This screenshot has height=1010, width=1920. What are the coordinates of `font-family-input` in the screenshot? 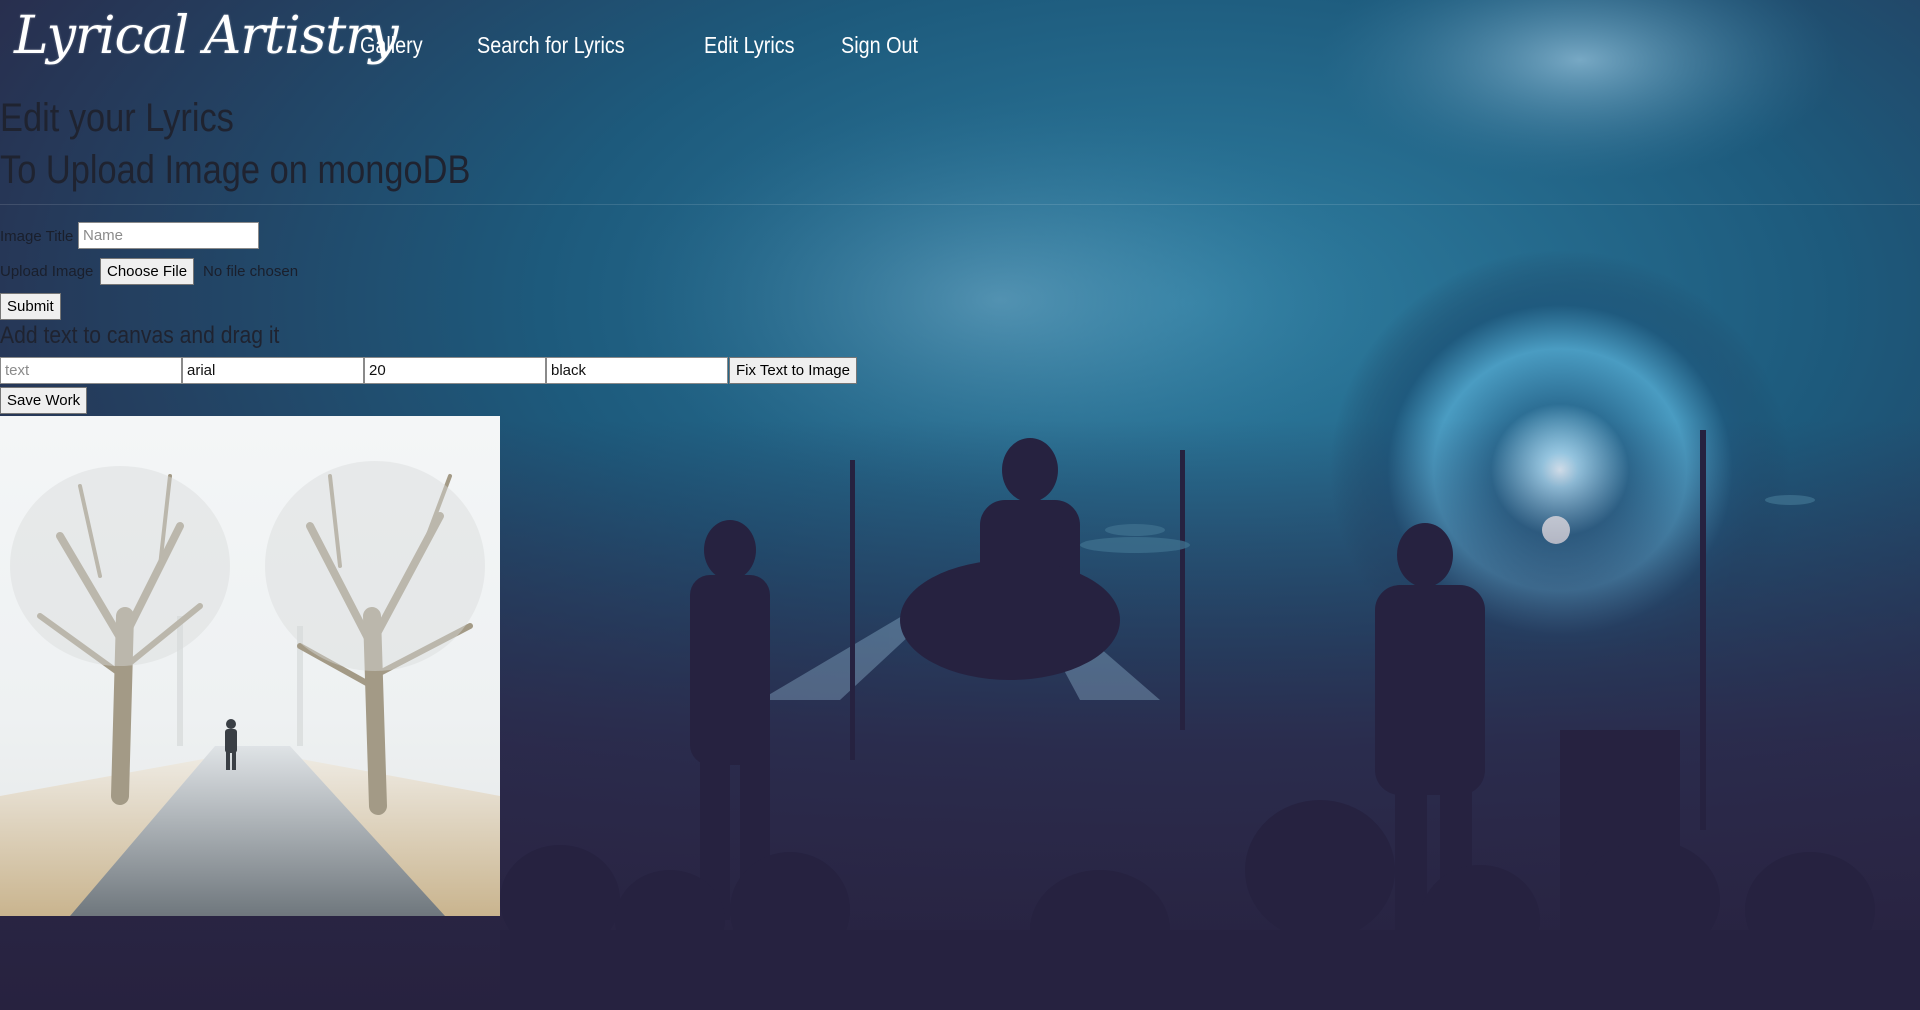 It's located at (273, 370).